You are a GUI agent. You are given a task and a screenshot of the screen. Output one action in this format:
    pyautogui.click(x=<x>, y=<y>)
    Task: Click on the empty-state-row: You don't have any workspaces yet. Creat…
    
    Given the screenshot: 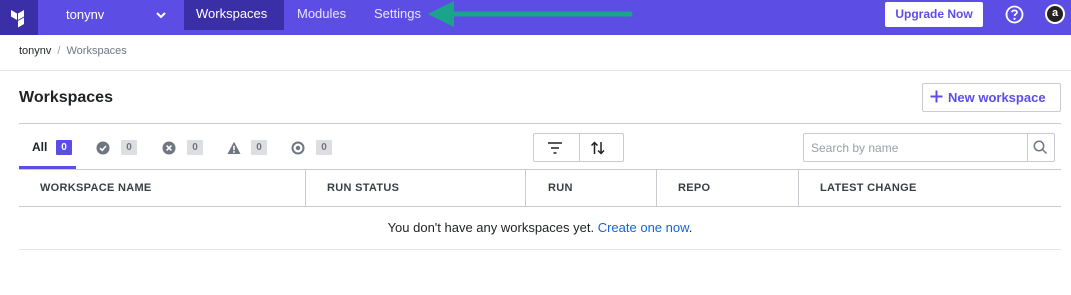 What is the action you would take?
    pyautogui.click(x=540, y=228)
    